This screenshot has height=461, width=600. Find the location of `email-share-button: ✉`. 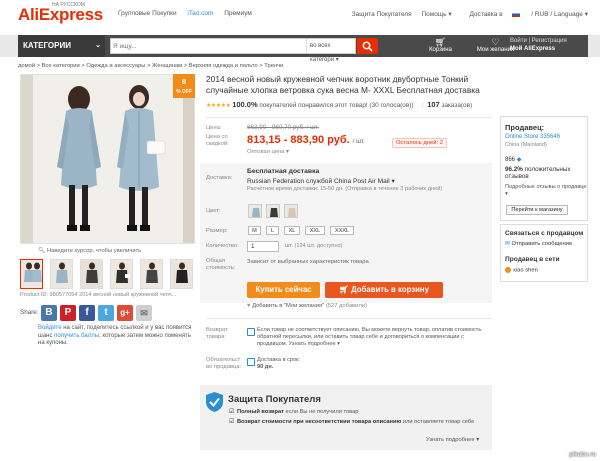

email-share-button: ✉ is located at coordinates (144, 313).